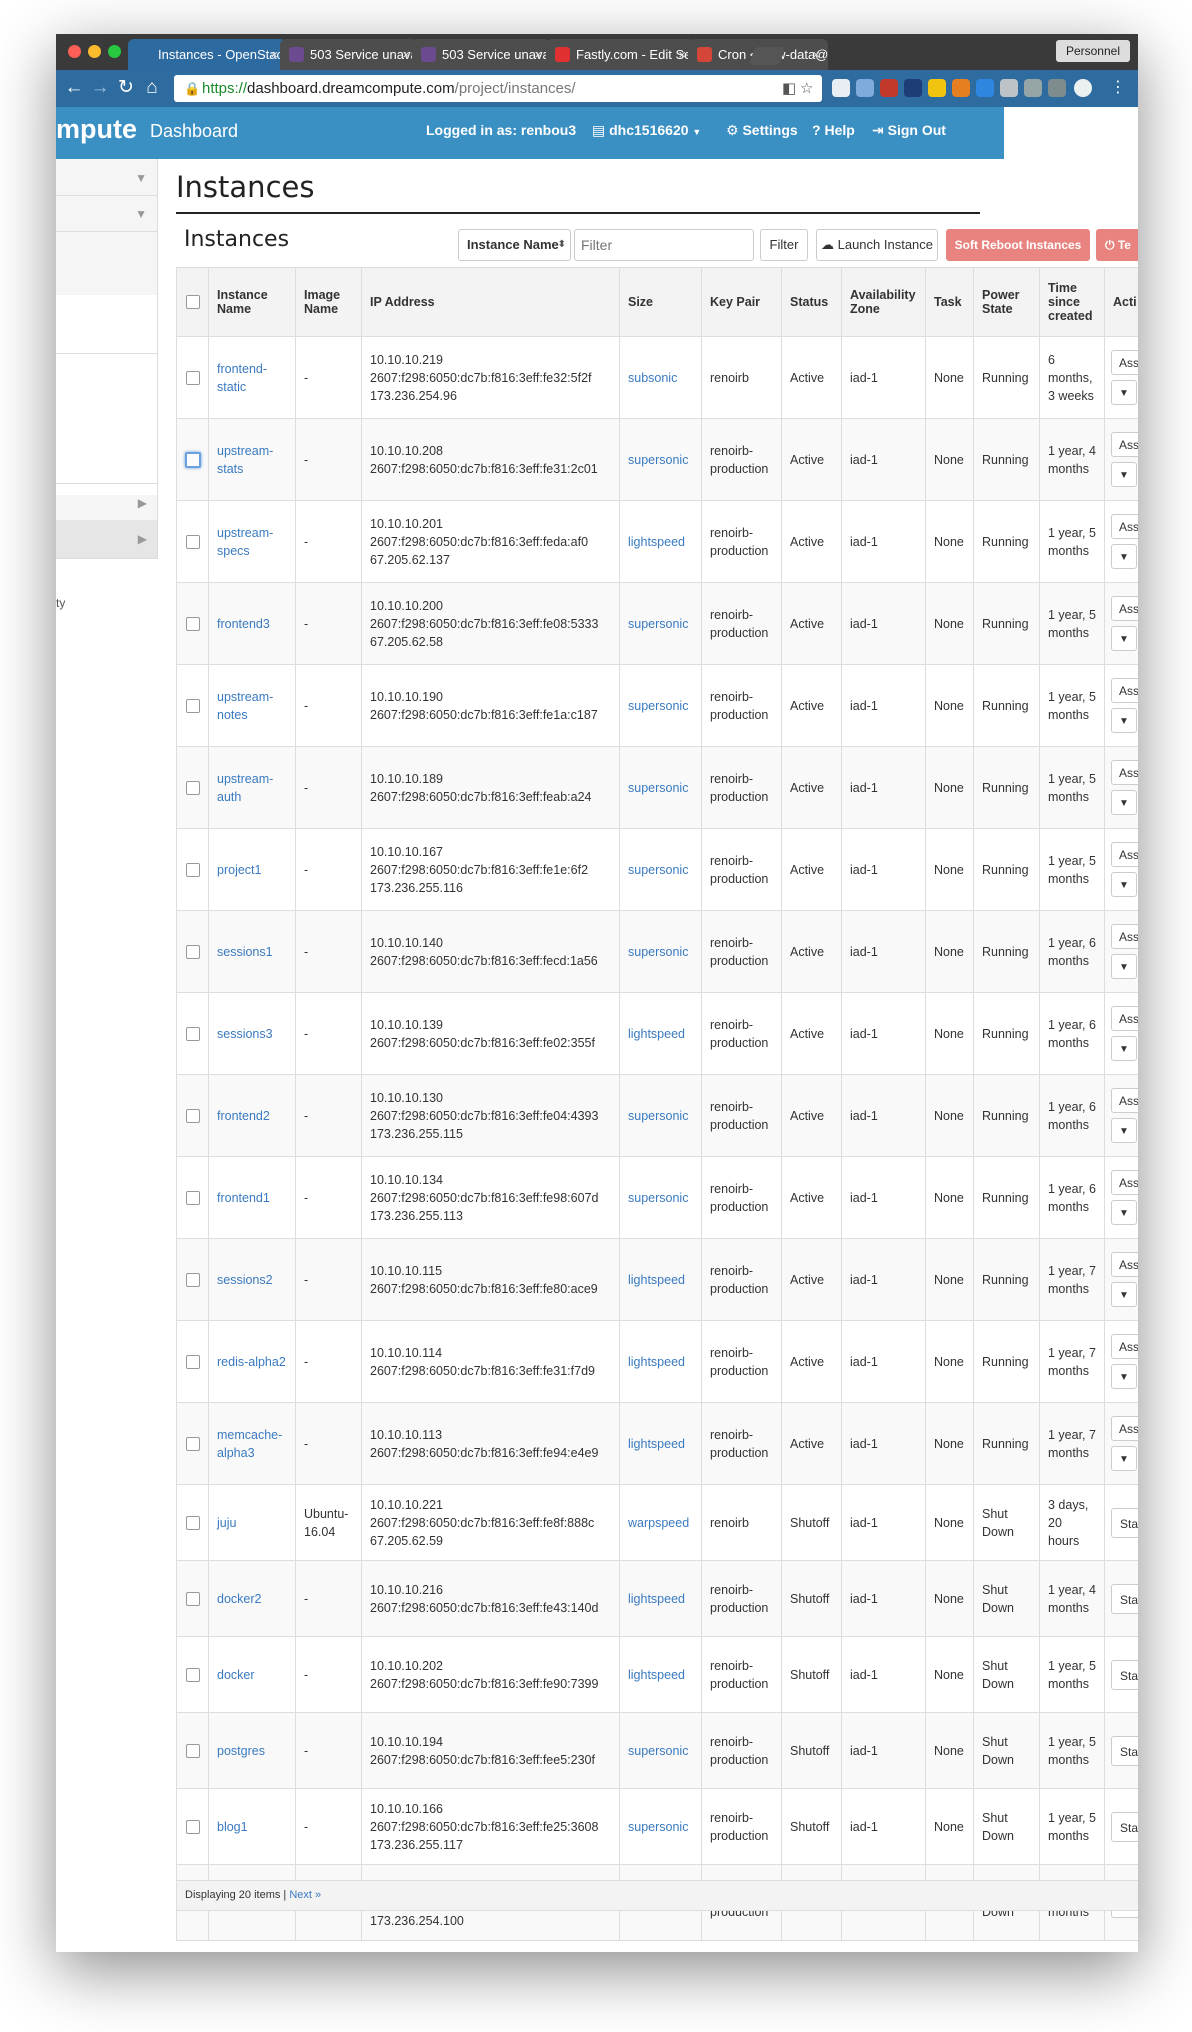 The image size is (1192, 2032). Describe the element at coordinates (252, 302) in the screenshot. I see `column-header: Instance Name` at that location.